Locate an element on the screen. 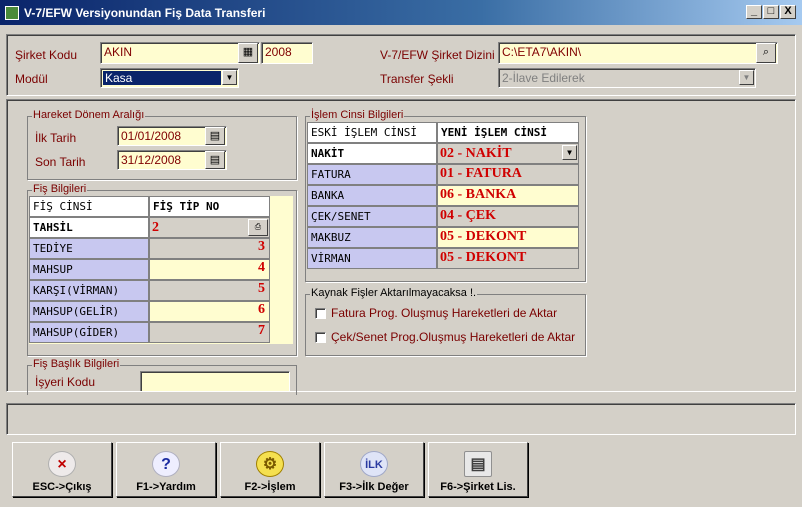 The width and height of the screenshot is (802, 507). fis-col-tipno: FİŞ TİP NO is located at coordinates (209, 206).